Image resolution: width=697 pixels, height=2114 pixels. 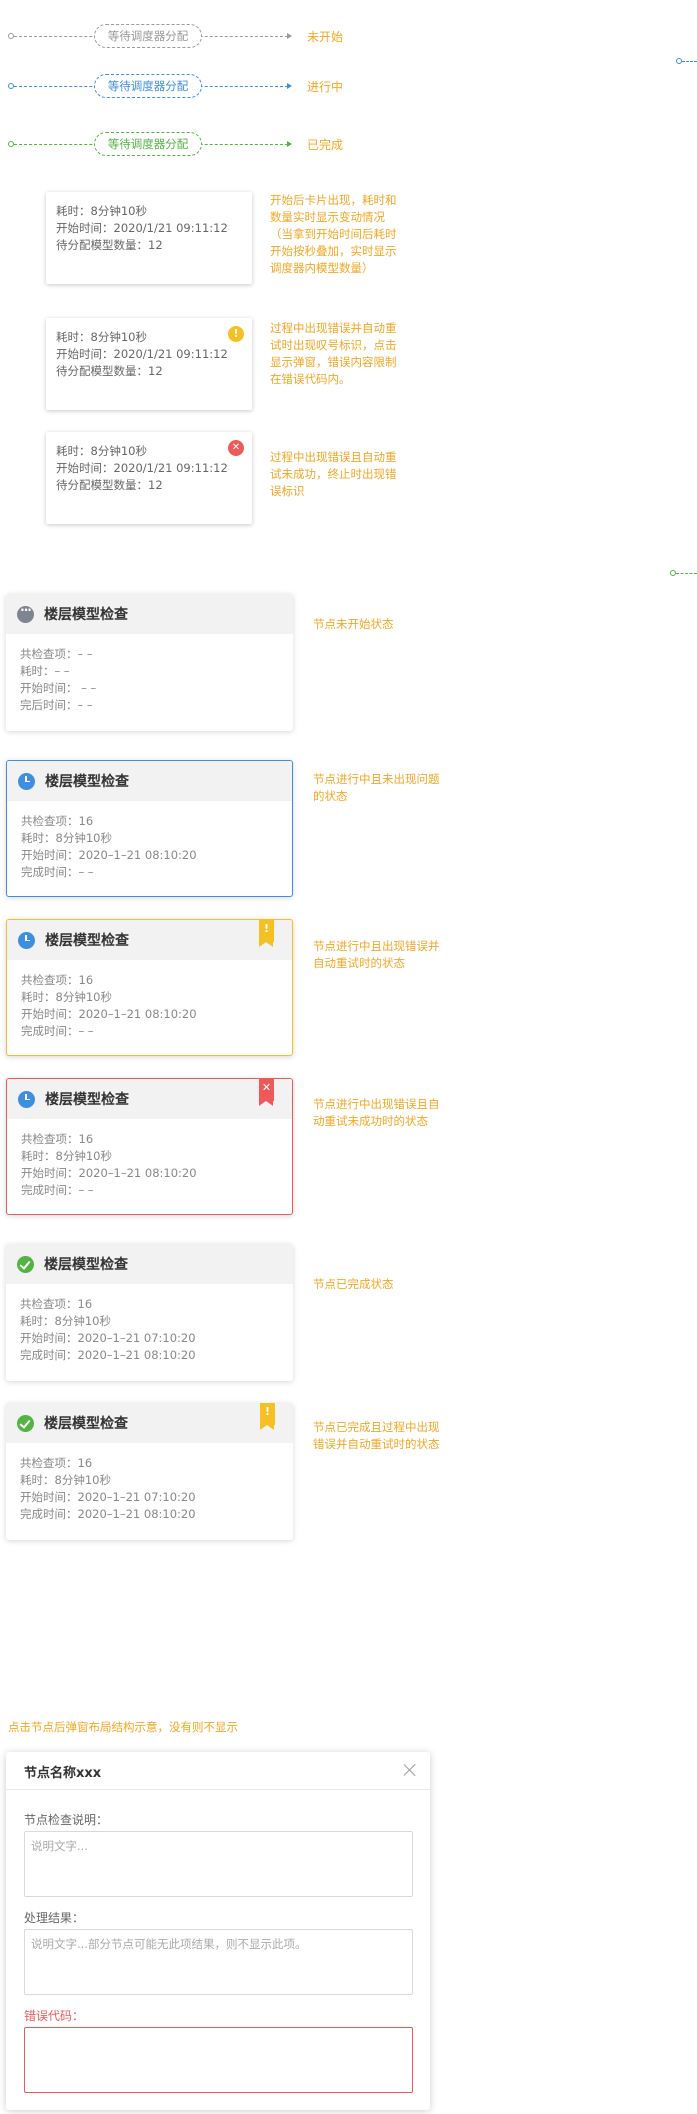 I want to click on connector-completed: 等待调度器分配, so click(x=150, y=144).